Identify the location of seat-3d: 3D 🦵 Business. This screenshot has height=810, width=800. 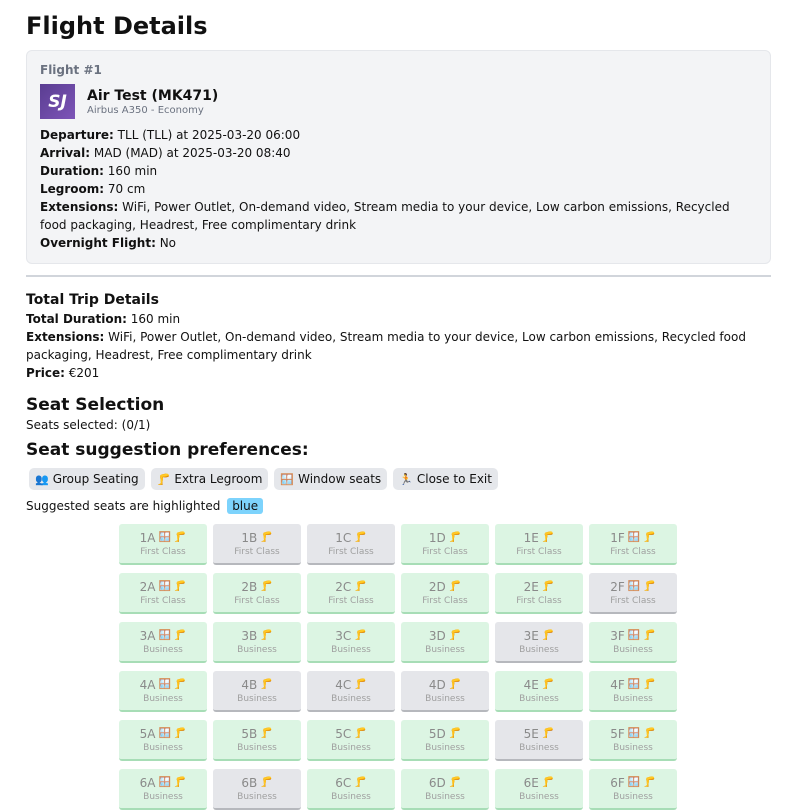
(445, 642).